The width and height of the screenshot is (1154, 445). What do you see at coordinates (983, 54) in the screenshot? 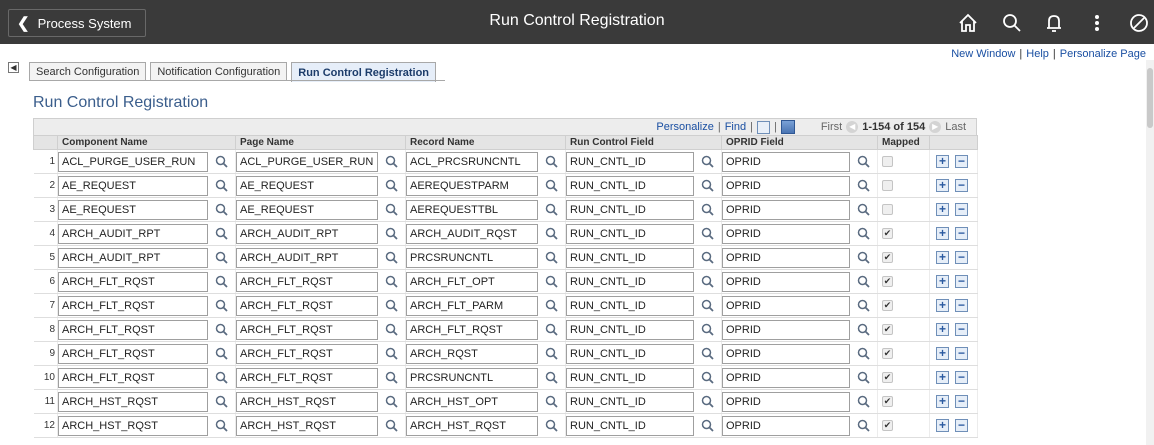
I see `new-window-link: New Window` at bounding box center [983, 54].